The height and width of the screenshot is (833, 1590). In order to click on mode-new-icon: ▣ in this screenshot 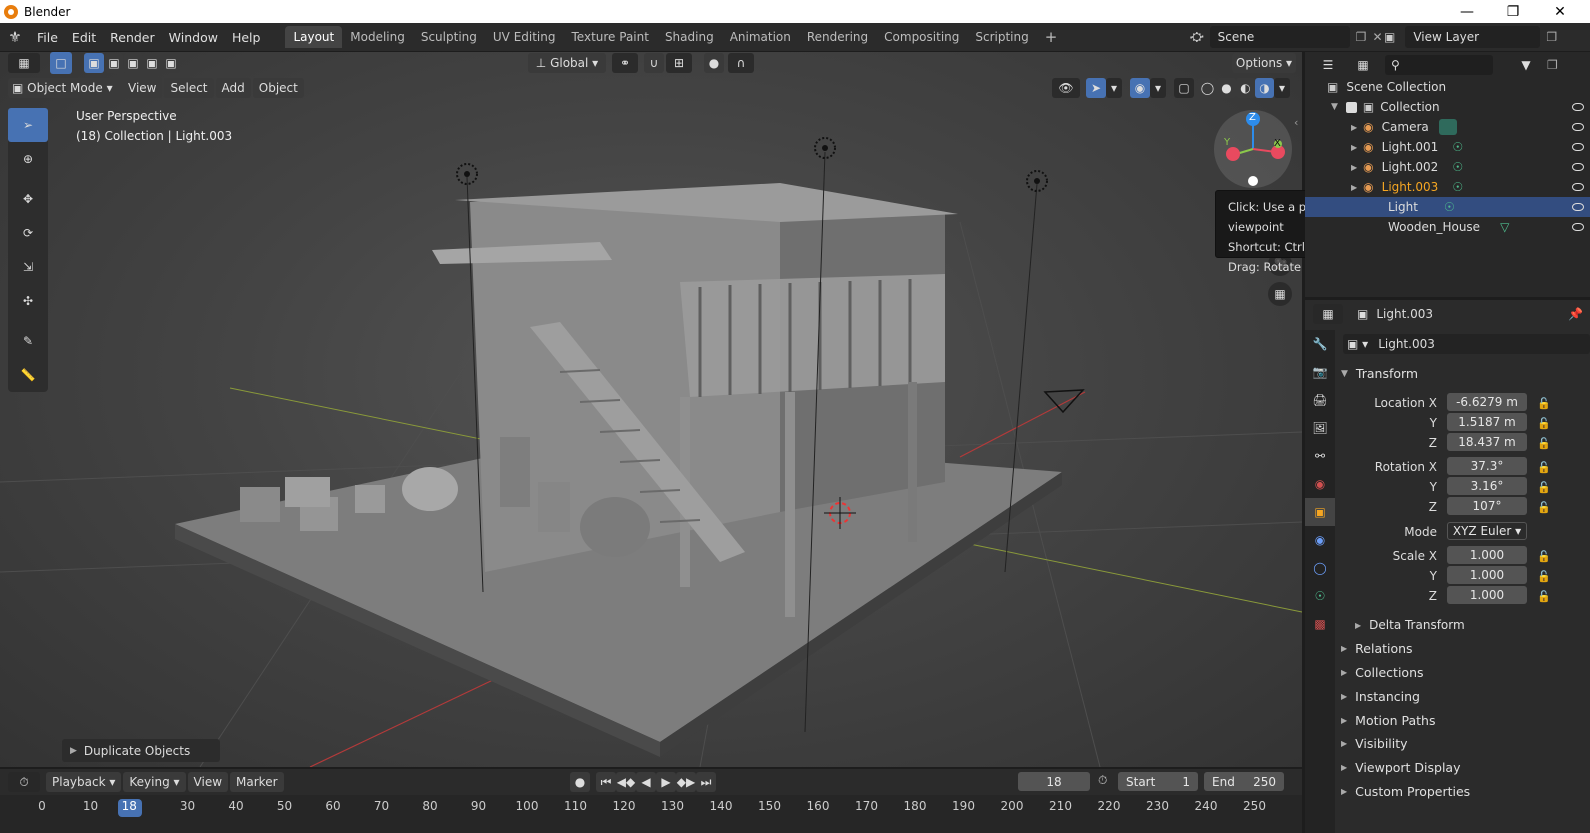, I will do `click(94, 63)`.